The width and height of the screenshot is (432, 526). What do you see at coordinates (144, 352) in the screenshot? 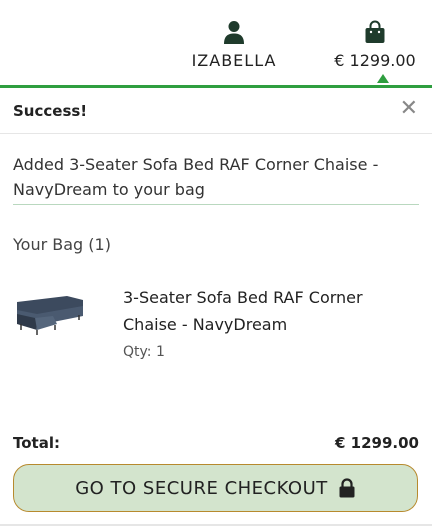
I see `item-quantity: Qty: 1` at bounding box center [144, 352].